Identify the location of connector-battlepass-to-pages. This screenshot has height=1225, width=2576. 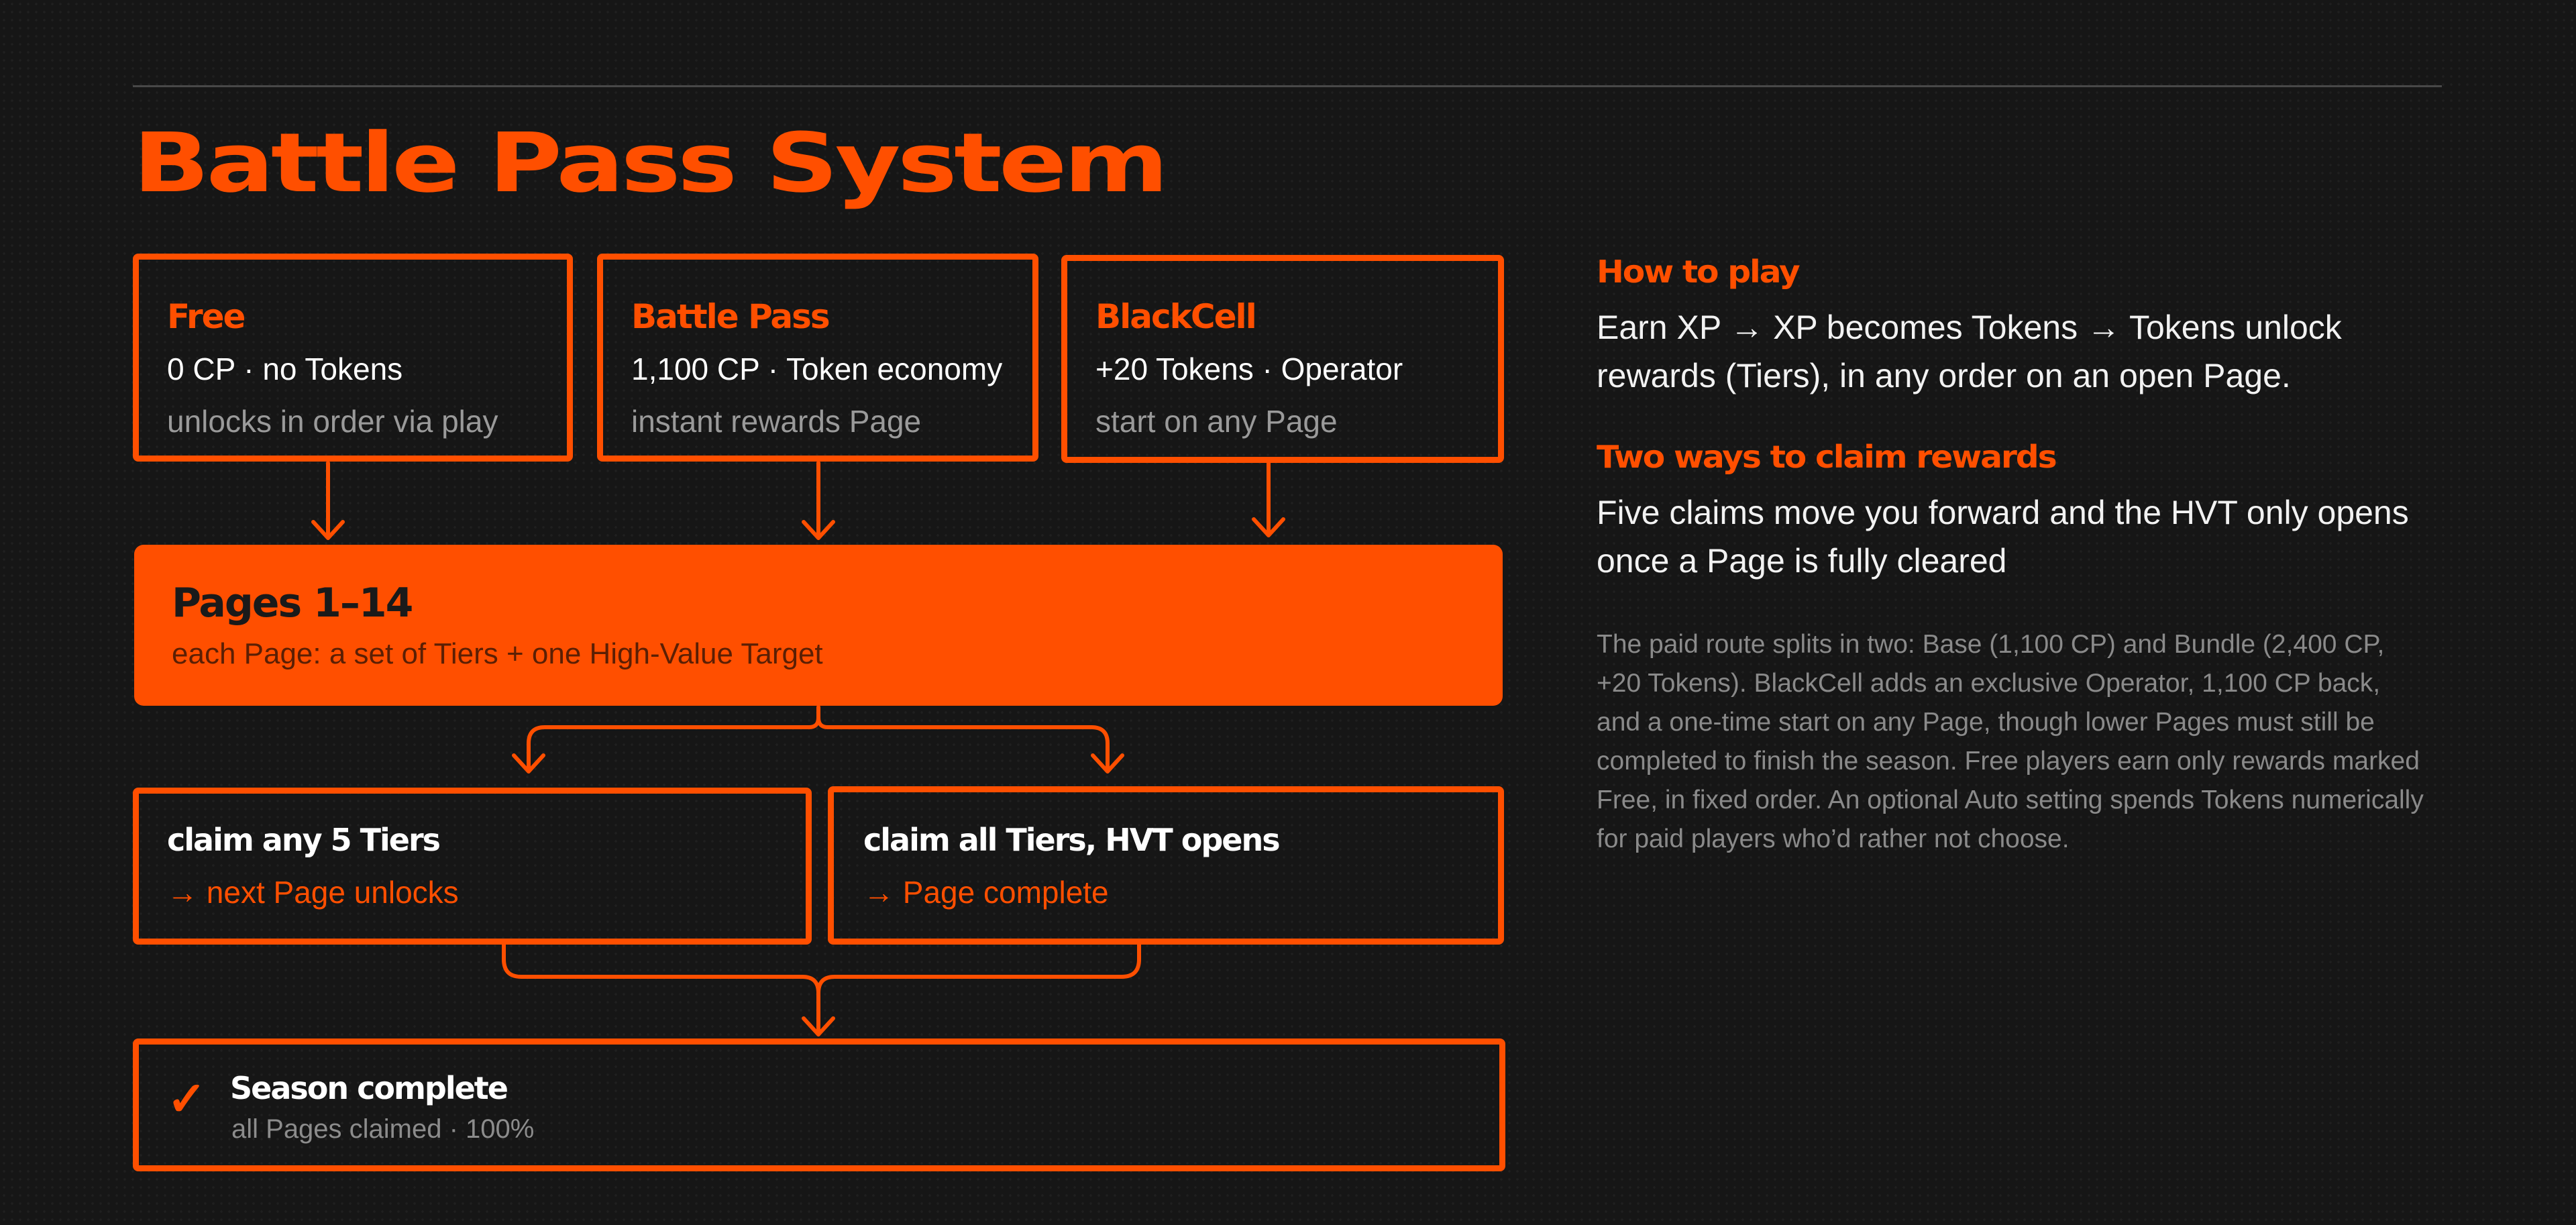
(818, 500).